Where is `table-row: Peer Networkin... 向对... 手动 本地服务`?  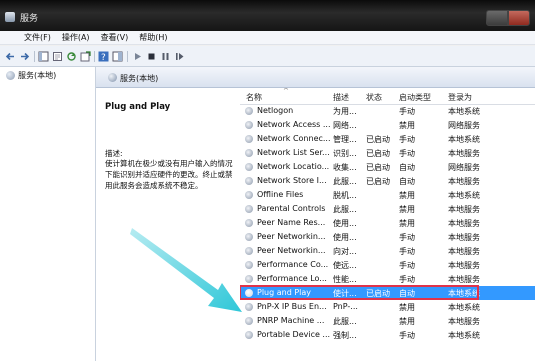
table-row: Peer Networkin... 向对... 手动 本地服务 is located at coordinates (387, 251).